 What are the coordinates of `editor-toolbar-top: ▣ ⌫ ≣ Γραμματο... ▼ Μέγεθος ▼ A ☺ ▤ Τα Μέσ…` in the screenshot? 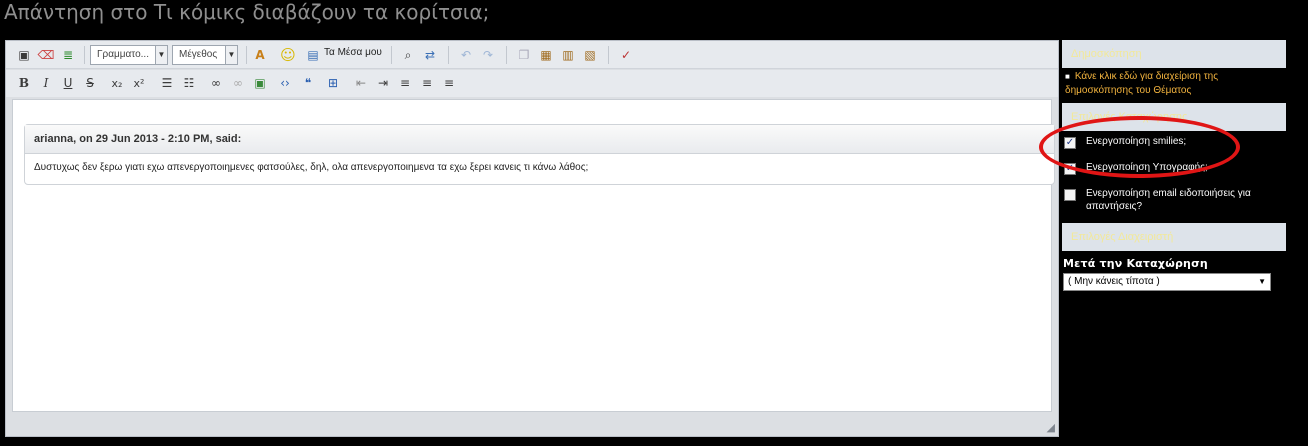 It's located at (532, 55).